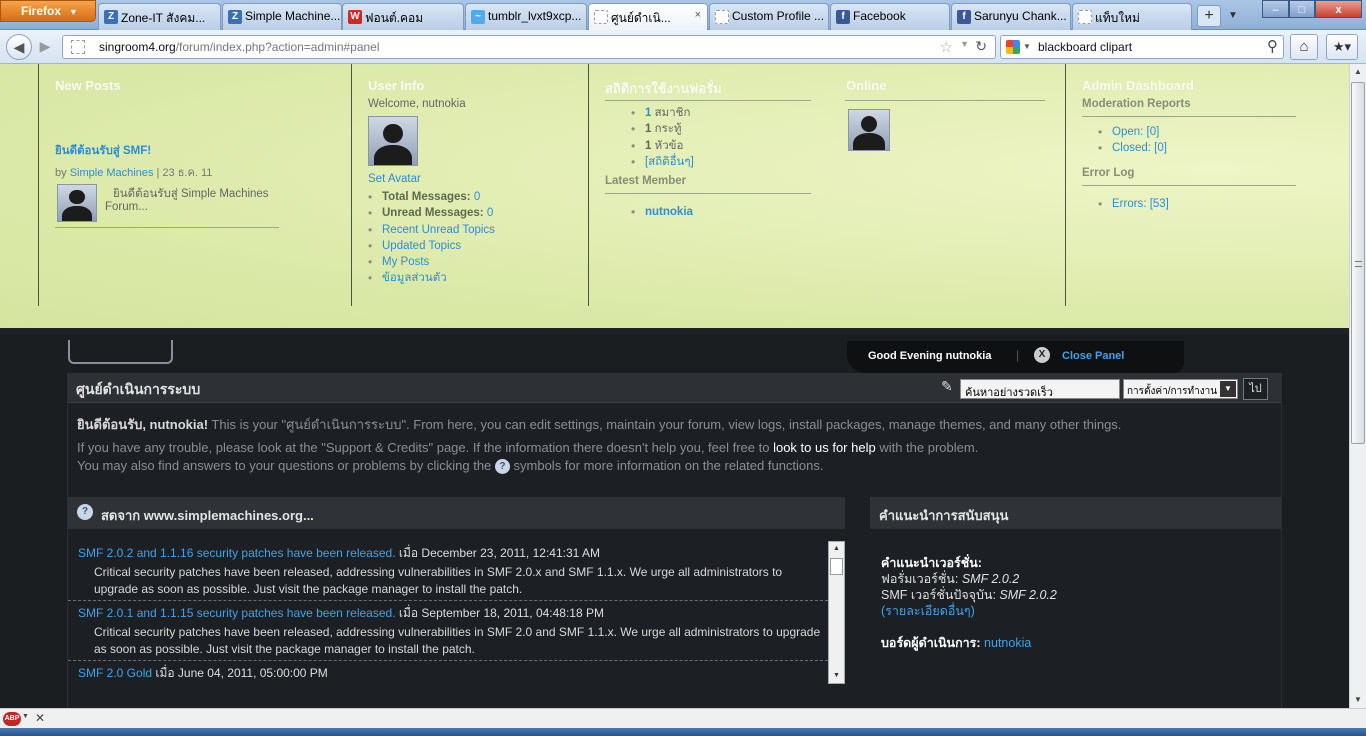 The height and width of the screenshot is (736, 1366). What do you see at coordinates (669, 162) in the screenshot?
I see `more-stats-link: [สถิติอื่นๆ]` at bounding box center [669, 162].